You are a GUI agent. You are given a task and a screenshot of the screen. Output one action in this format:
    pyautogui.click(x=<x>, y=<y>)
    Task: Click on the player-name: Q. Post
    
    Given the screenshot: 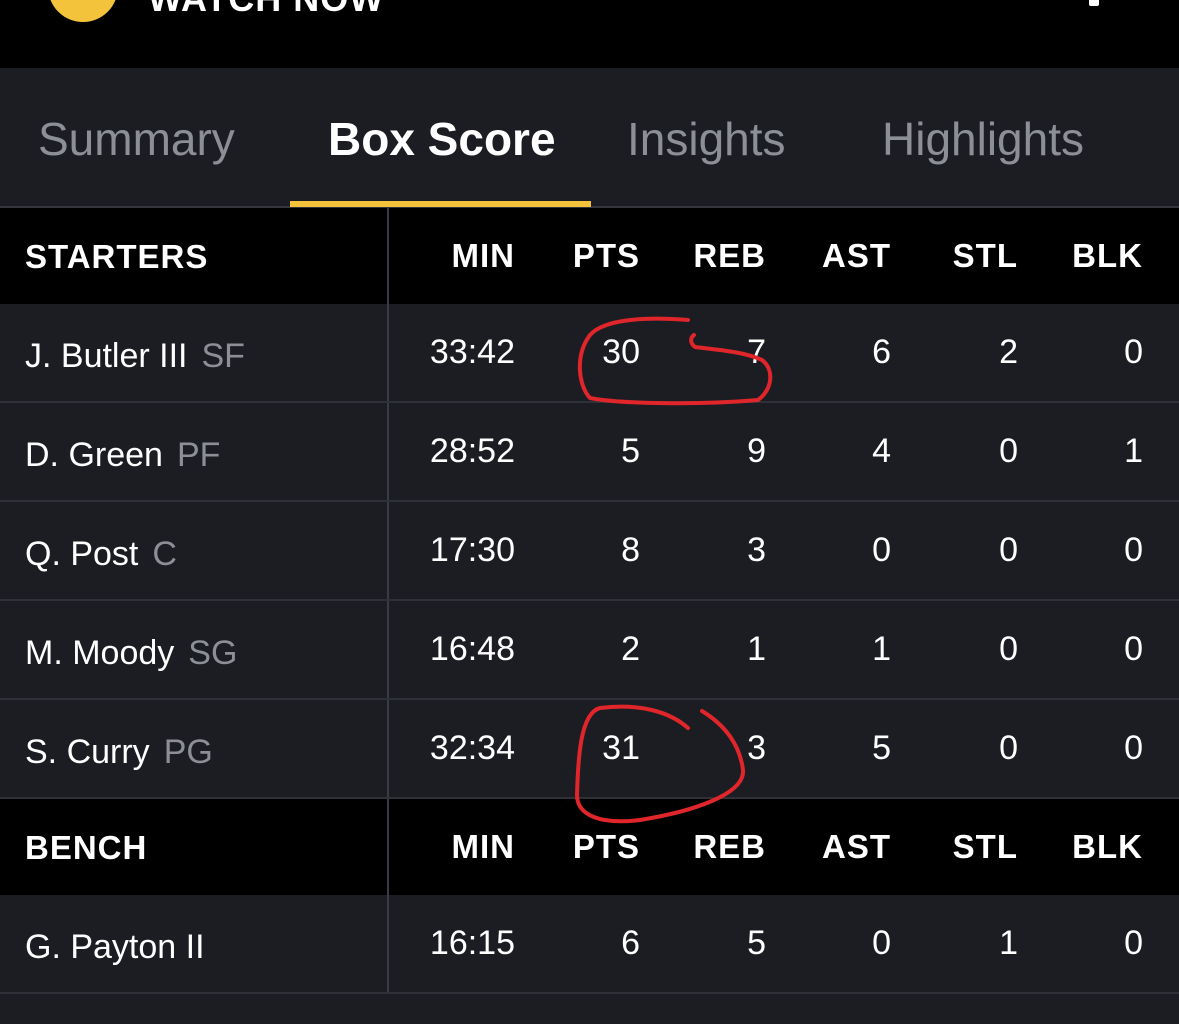 What is the action you would take?
    pyautogui.click(x=81, y=554)
    